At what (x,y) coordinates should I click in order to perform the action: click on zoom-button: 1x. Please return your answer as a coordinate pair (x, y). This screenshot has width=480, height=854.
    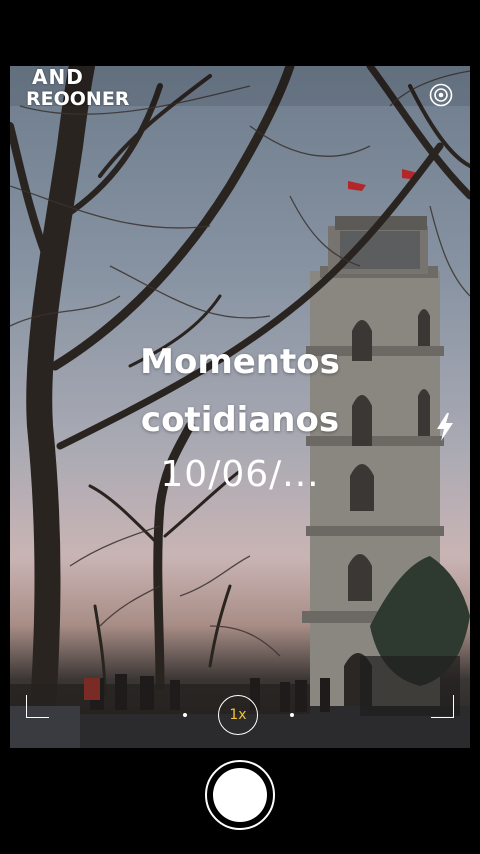
    Looking at the image, I should click on (238, 715).